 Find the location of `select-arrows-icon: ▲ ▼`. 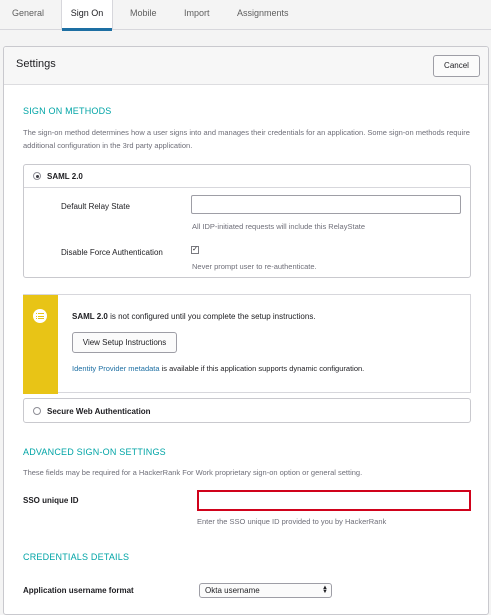

select-arrows-icon: ▲ ▼ is located at coordinates (325, 590).